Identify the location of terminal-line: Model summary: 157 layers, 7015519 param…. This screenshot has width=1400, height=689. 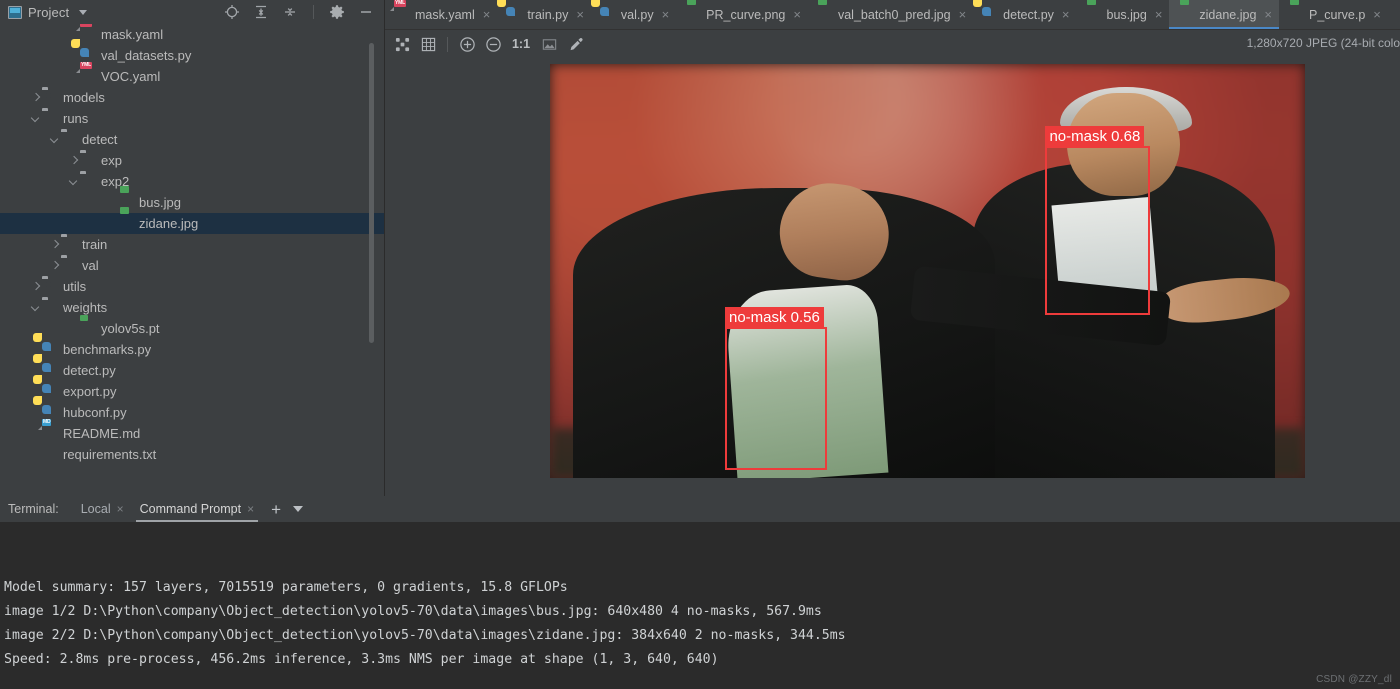
(286, 587).